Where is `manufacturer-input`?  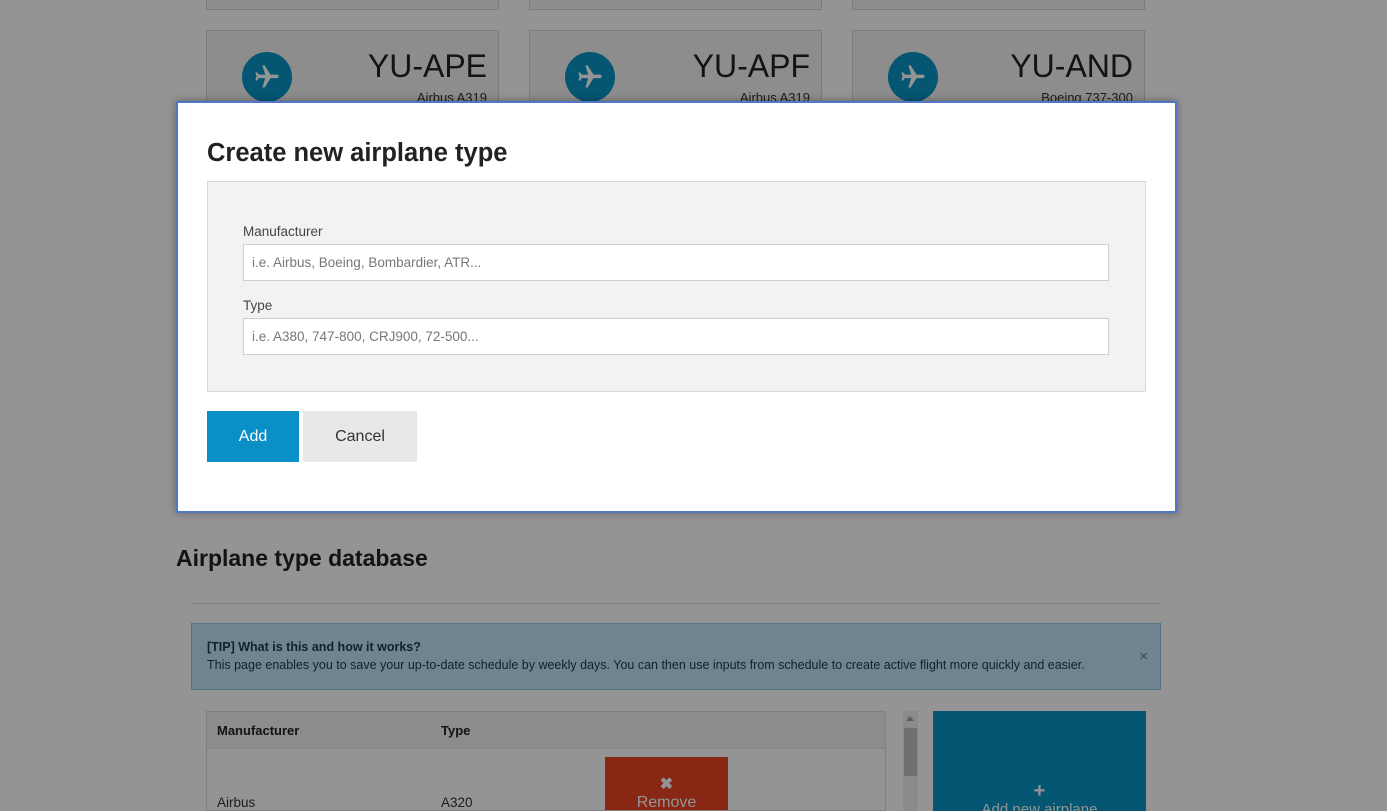 manufacturer-input is located at coordinates (676, 262).